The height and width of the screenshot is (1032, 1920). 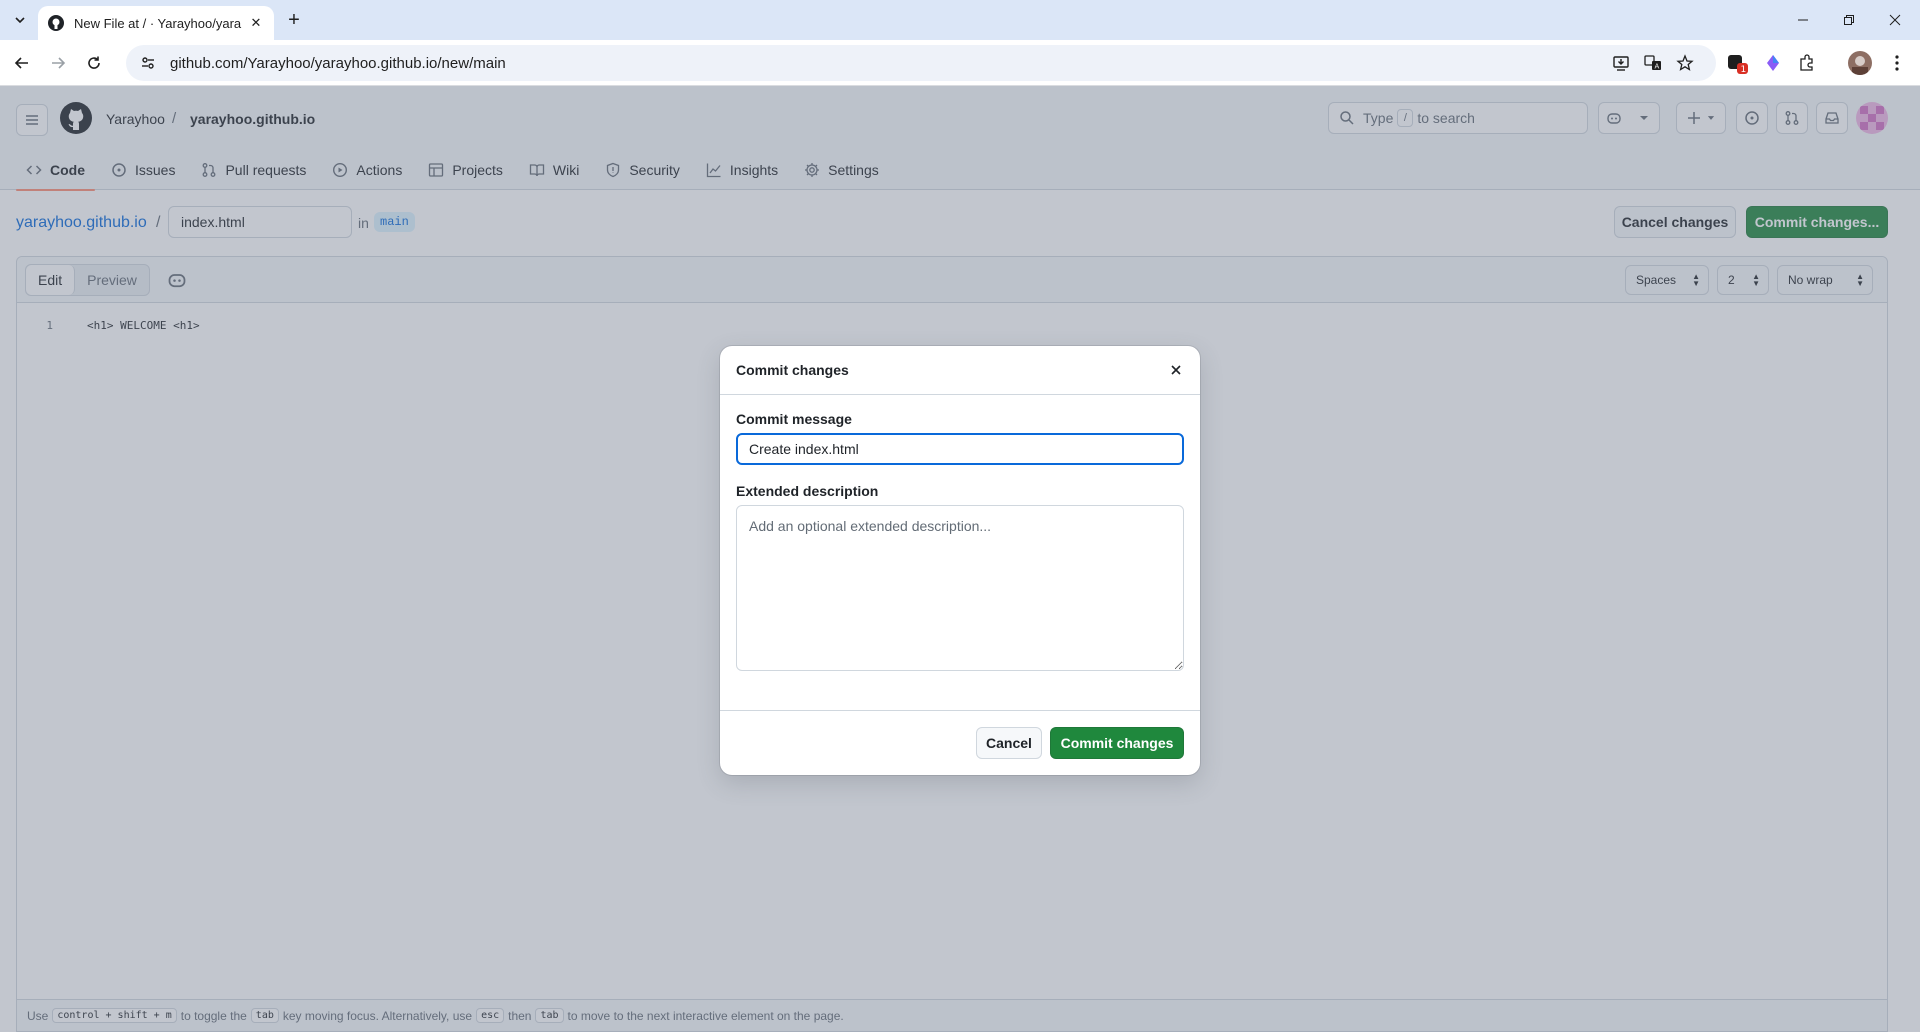 I want to click on dialog-title: Commit changes, so click(x=792, y=370).